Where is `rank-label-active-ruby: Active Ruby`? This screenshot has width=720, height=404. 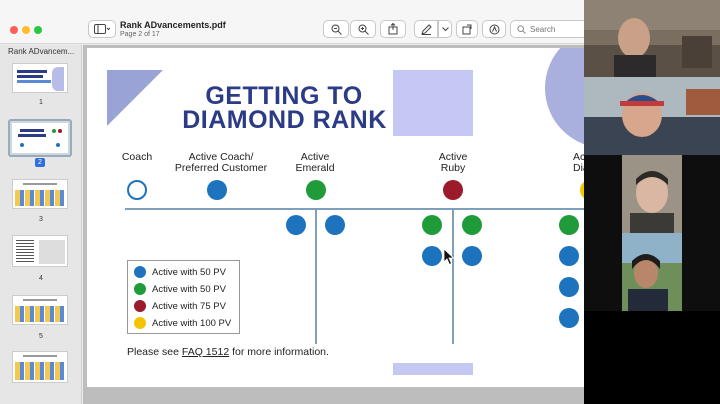 rank-label-active-ruby: Active Ruby is located at coordinates (453, 162).